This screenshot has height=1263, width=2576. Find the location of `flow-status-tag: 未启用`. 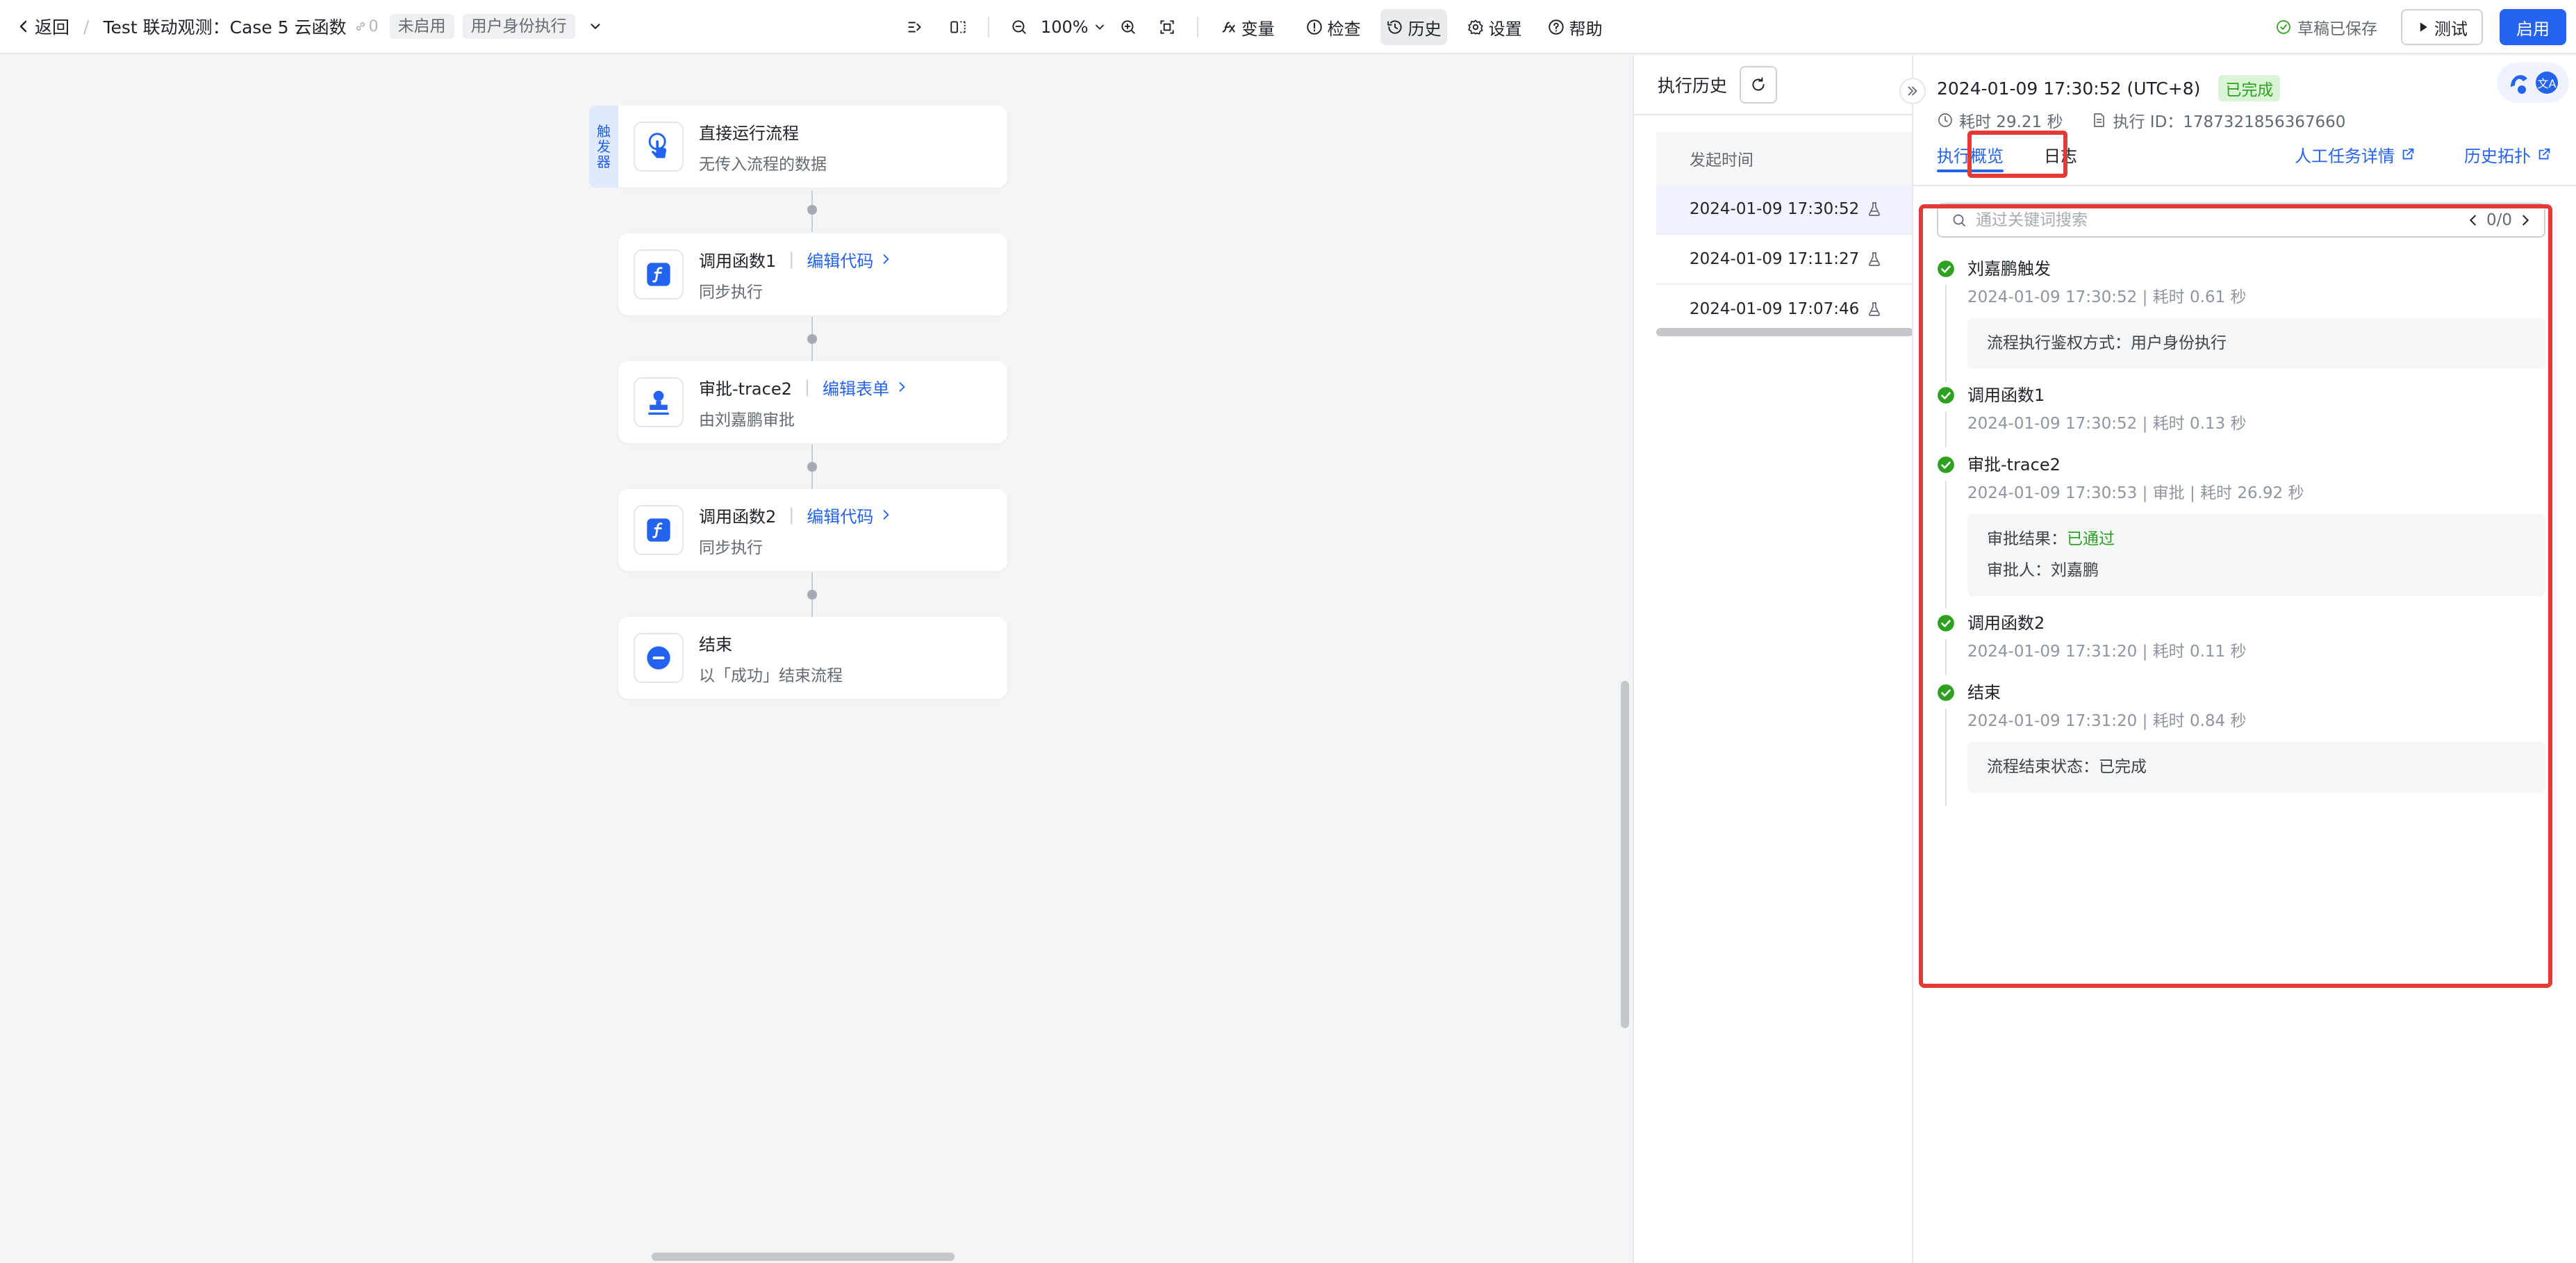

flow-status-tag: 未启用 is located at coordinates (422, 26).